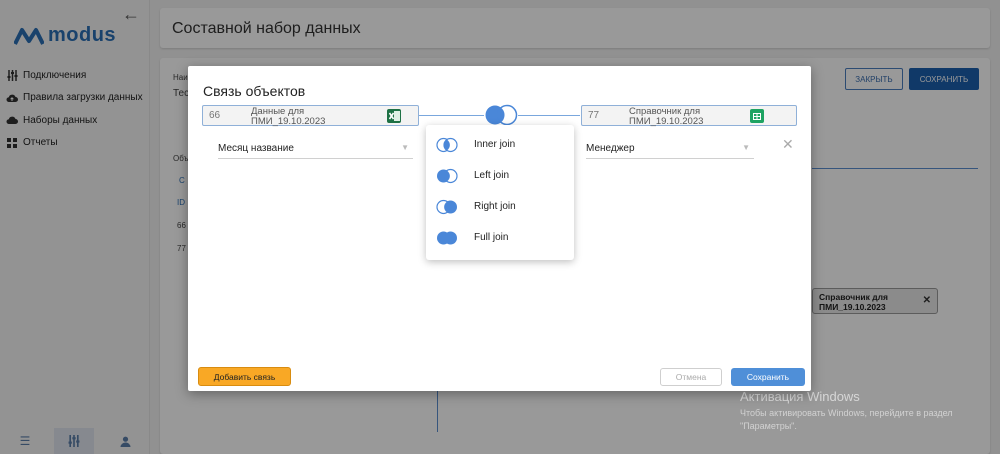 The image size is (1000, 454). I want to click on join-option-full: Full join, so click(500, 238).